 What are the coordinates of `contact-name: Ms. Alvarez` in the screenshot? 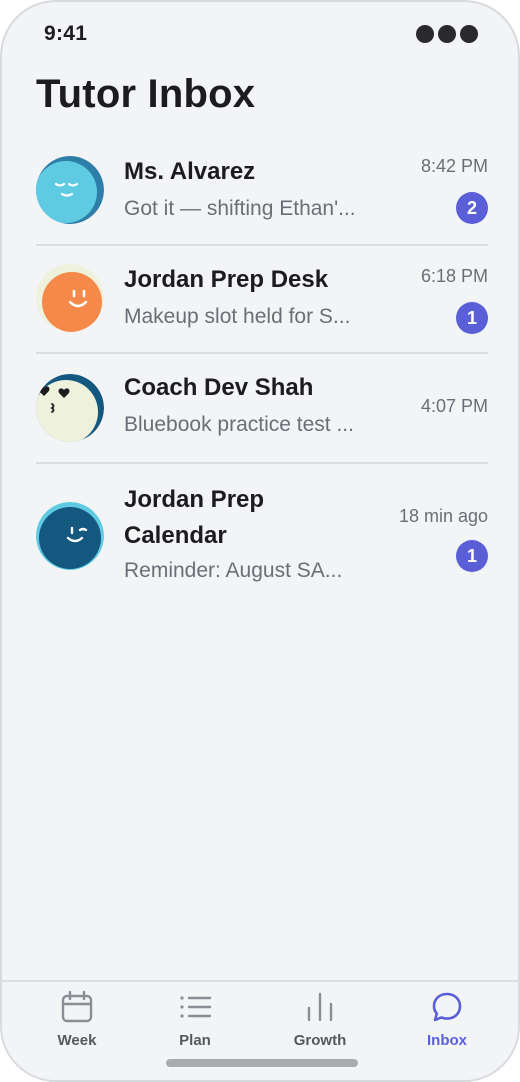 It's located at (190, 171).